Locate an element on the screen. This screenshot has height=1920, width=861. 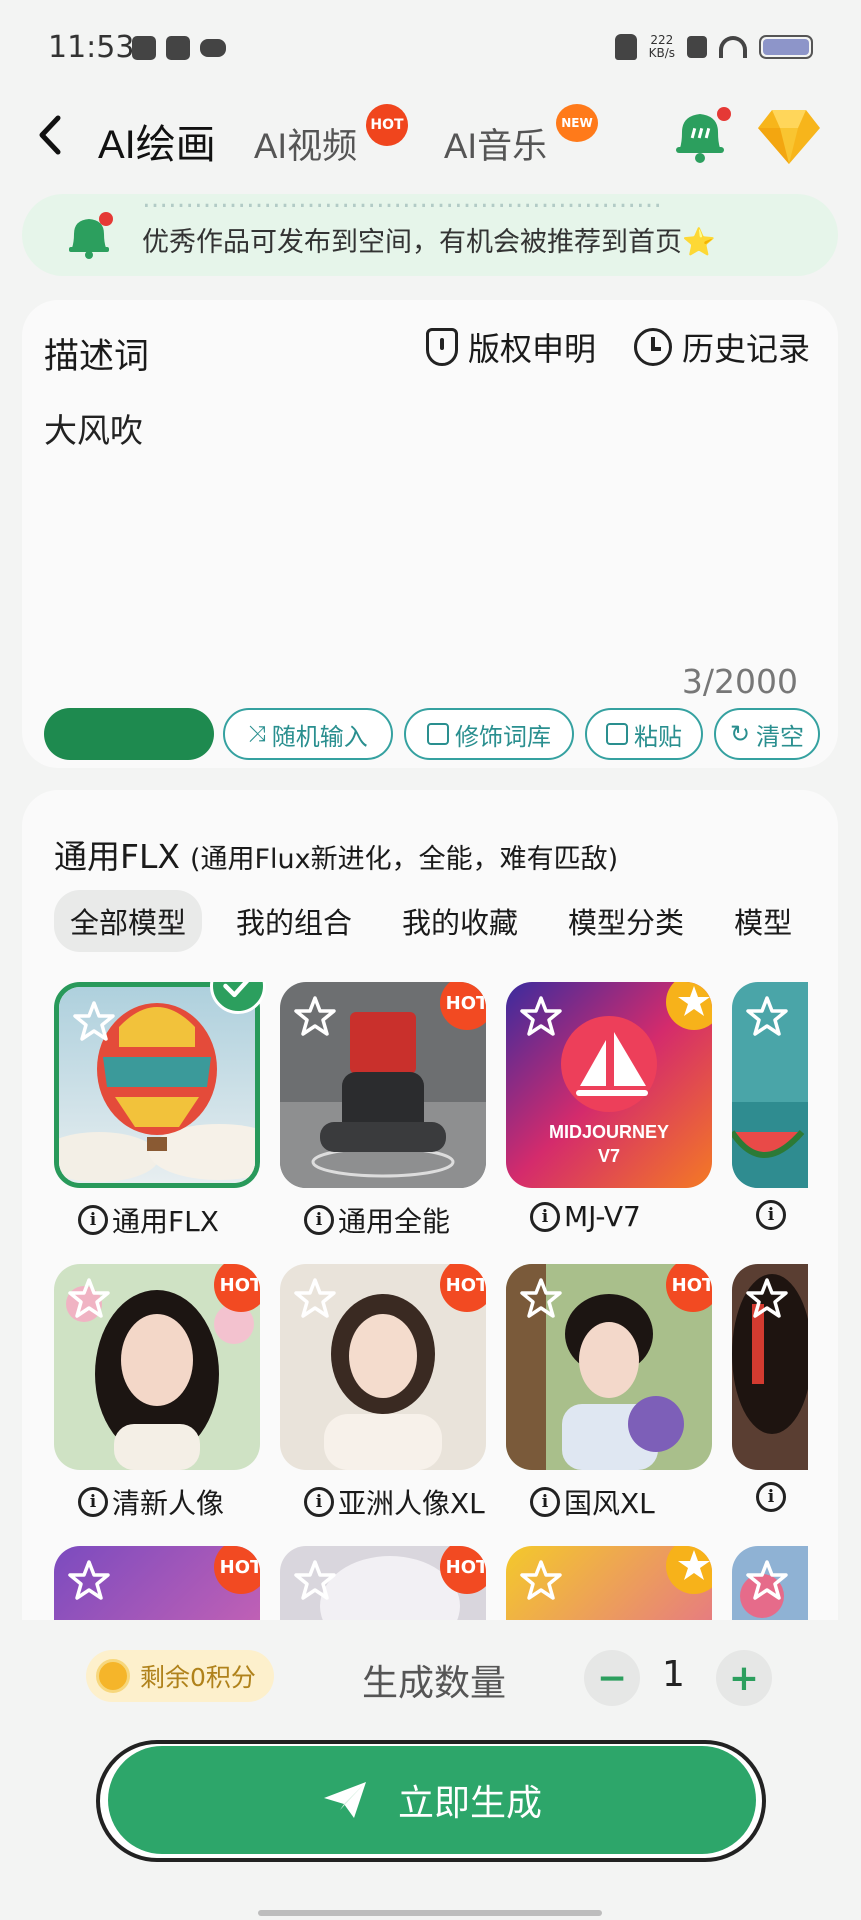
model-thumbnail: MIDJOURNEY V7 is located at coordinates (609, 1085).